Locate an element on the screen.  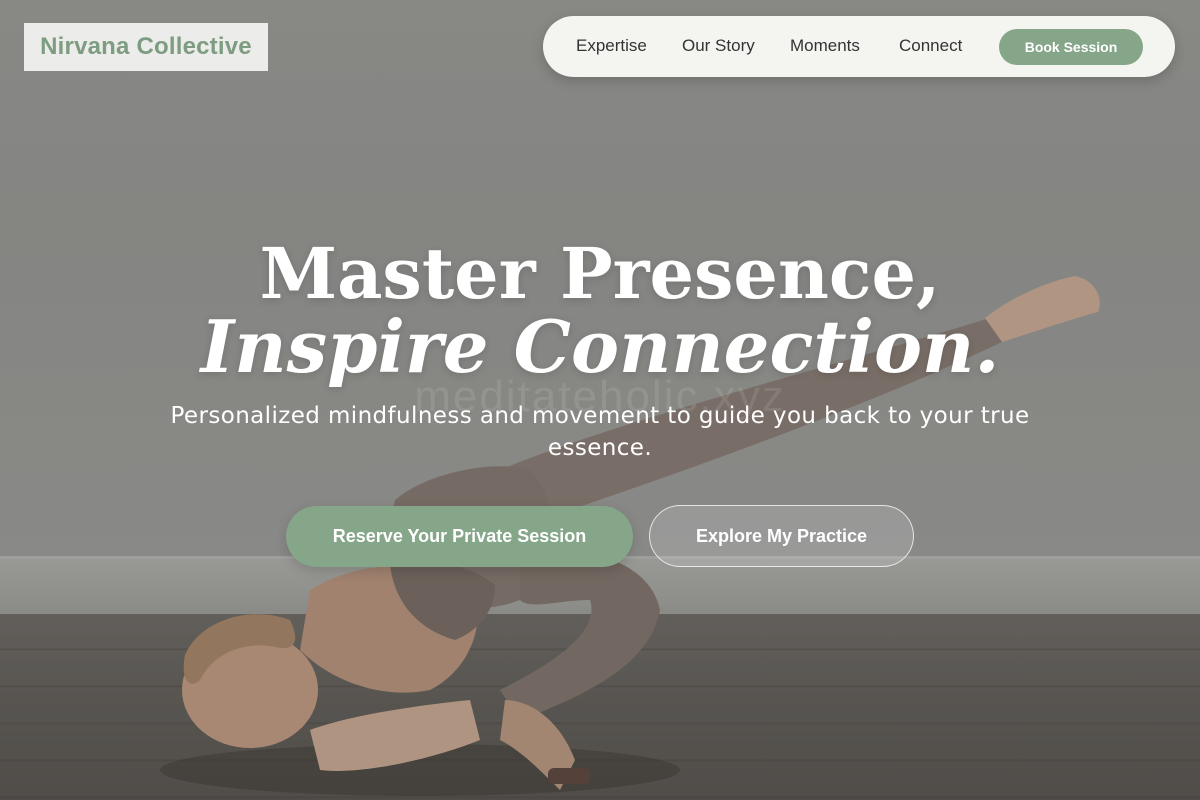
nav-link-expertise: Expertise is located at coordinates (611, 46).